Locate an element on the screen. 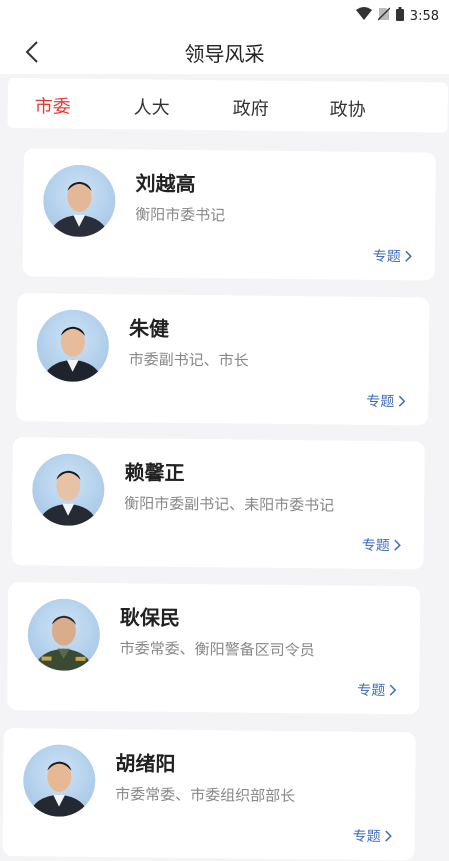  clock-time: 3:58 is located at coordinates (424, 16).